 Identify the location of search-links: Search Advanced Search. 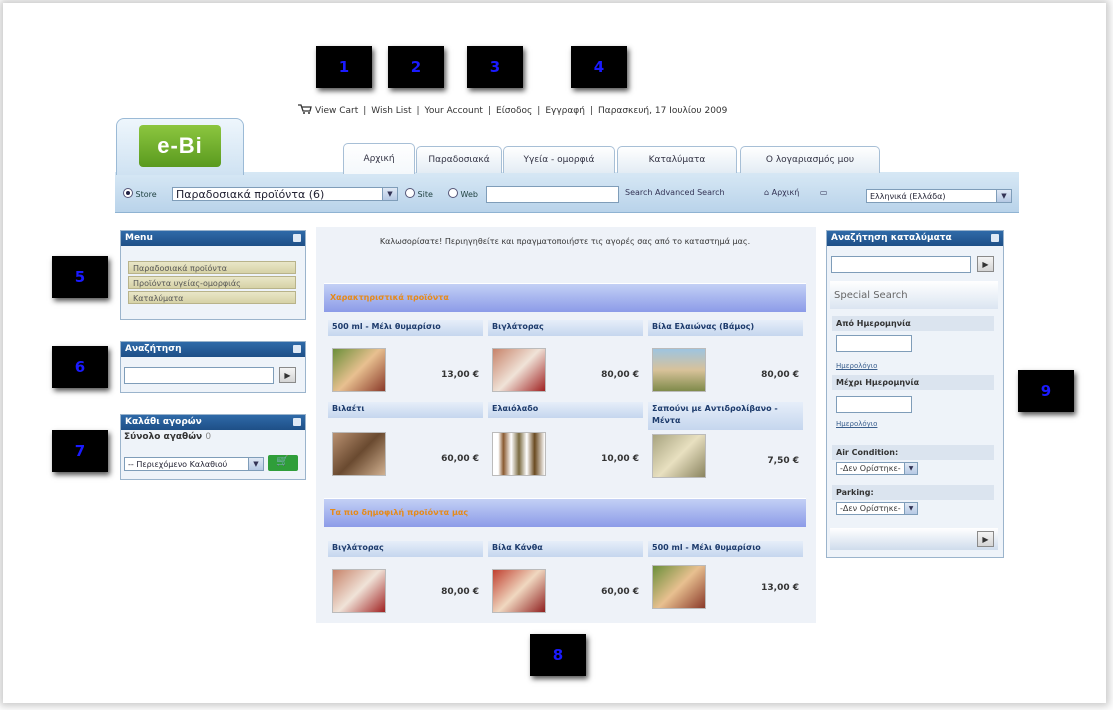
(675, 192).